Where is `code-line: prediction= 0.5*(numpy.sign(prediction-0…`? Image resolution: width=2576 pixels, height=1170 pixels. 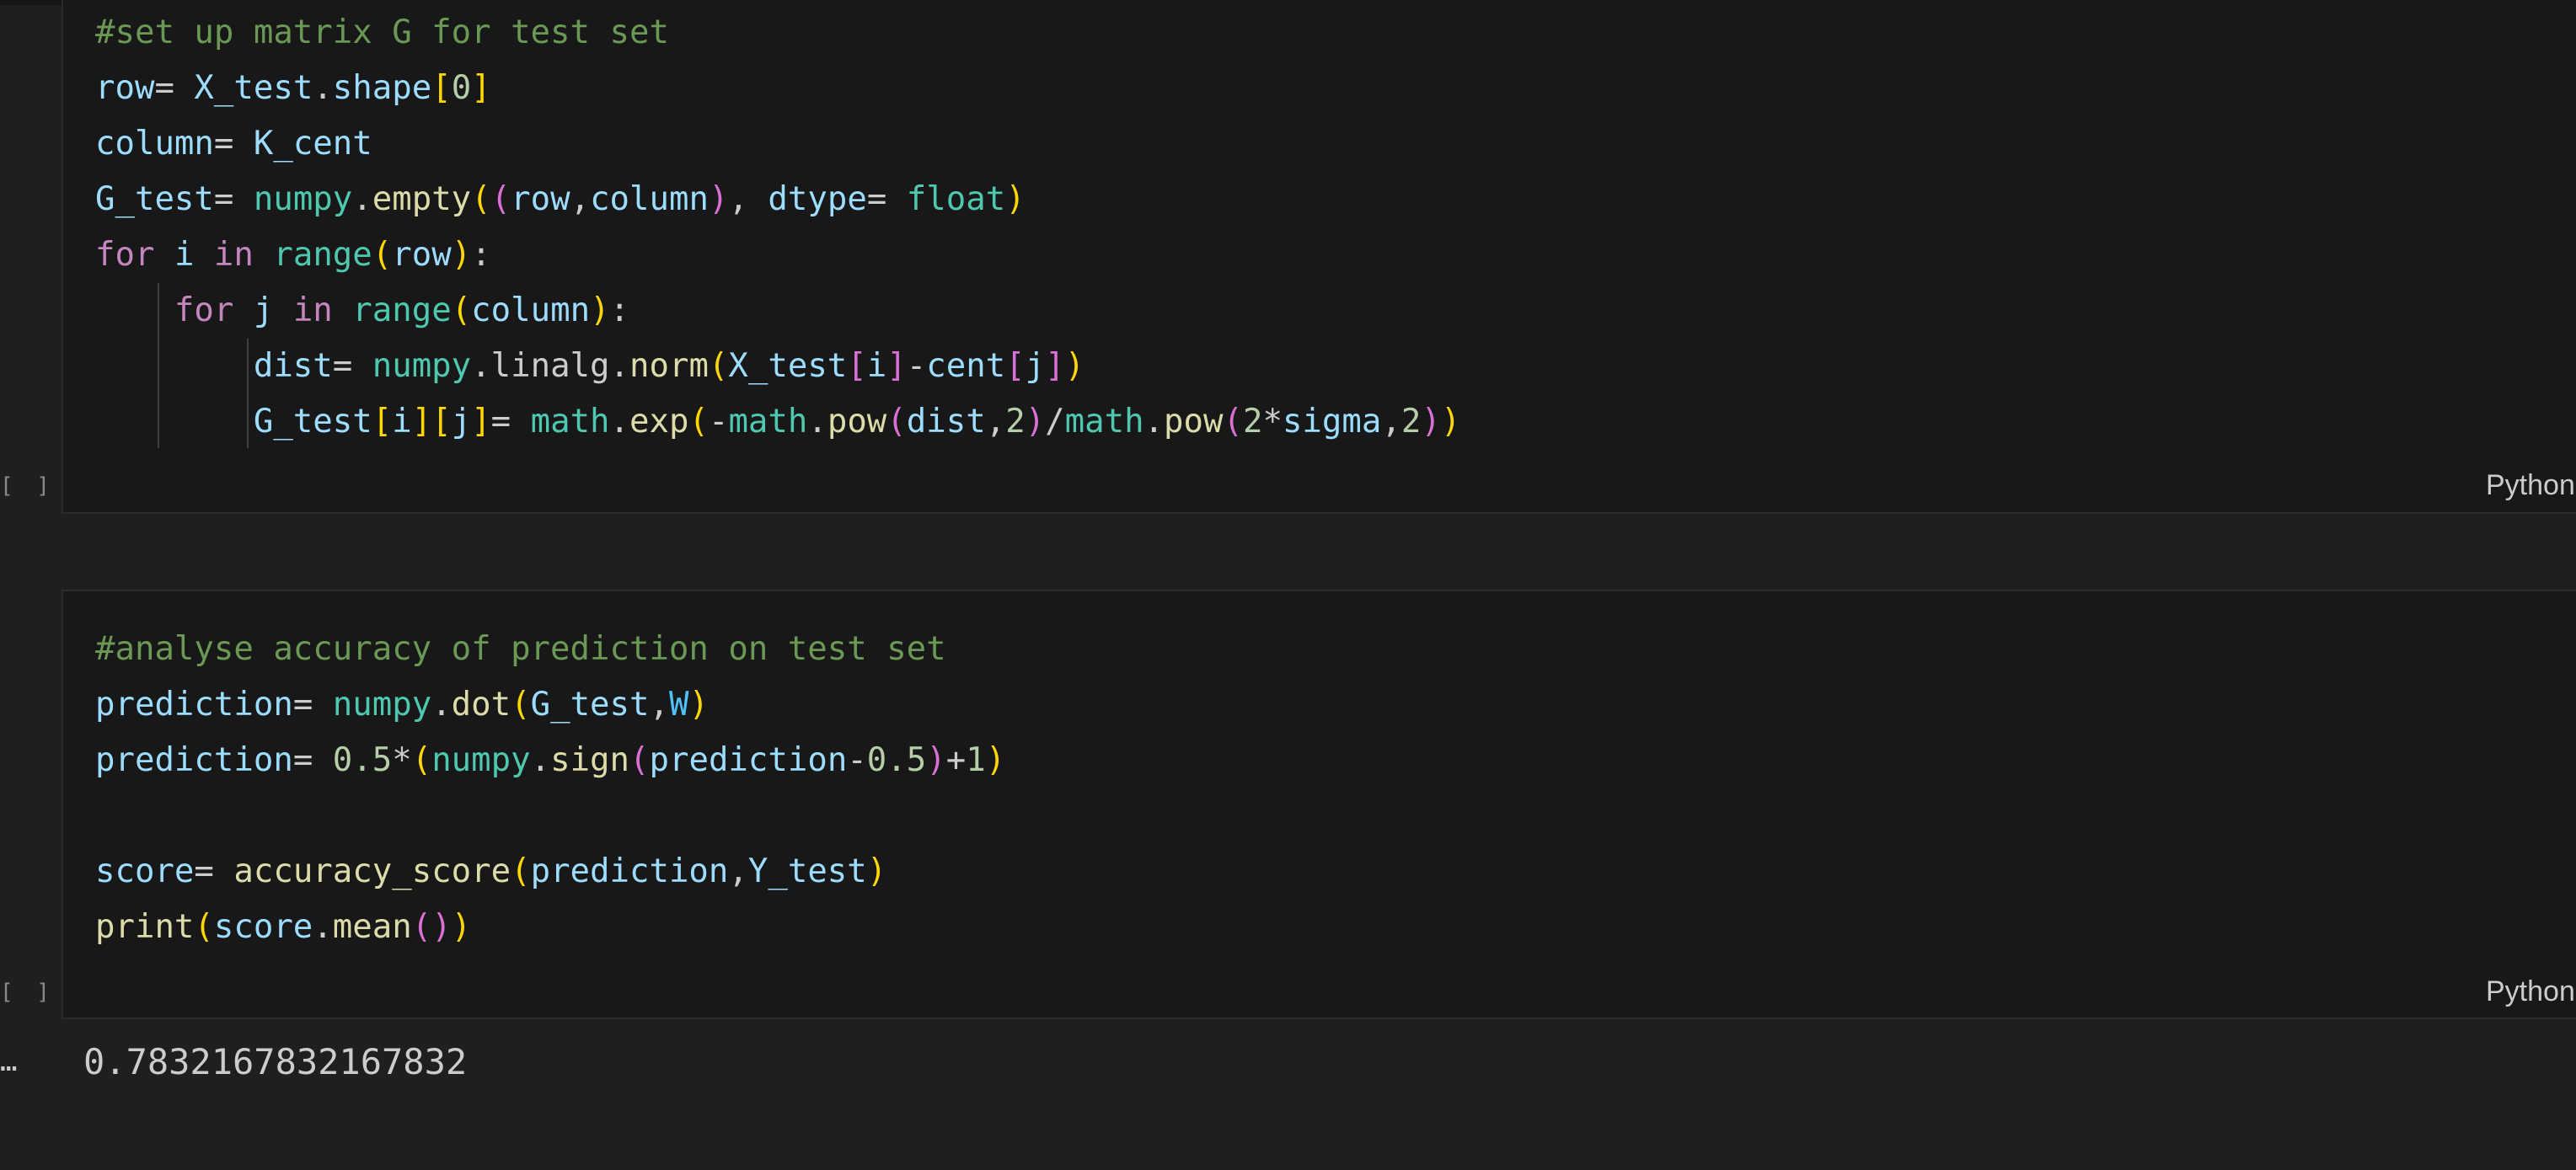 code-line: prediction= 0.5*(numpy.sign(prediction-0… is located at coordinates (550, 760).